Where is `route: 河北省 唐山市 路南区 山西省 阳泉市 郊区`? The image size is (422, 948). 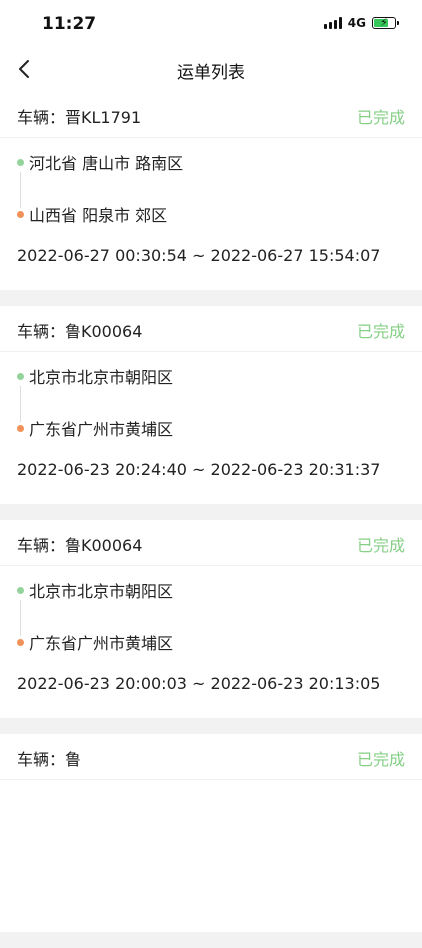 route: 河北省 唐山市 路南区 山西省 阳泉市 郊区 is located at coordinates (211, 194).